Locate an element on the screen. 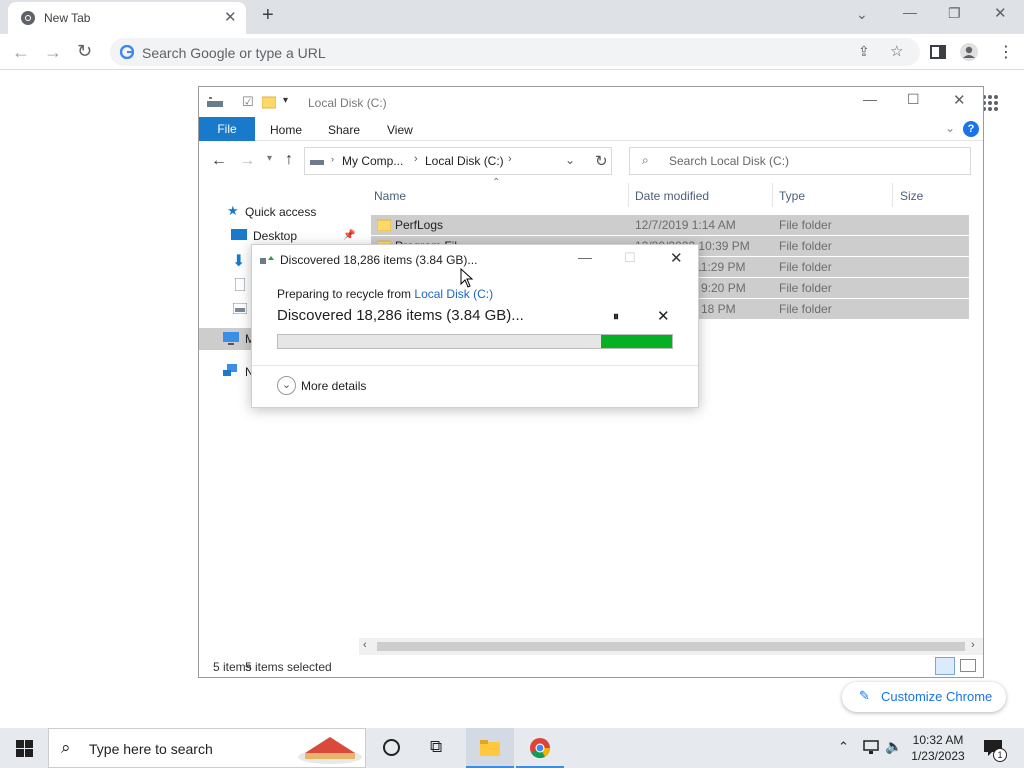 This screenshot has height=768, width=1024. documents-icon is located at coordinates (240, 284).